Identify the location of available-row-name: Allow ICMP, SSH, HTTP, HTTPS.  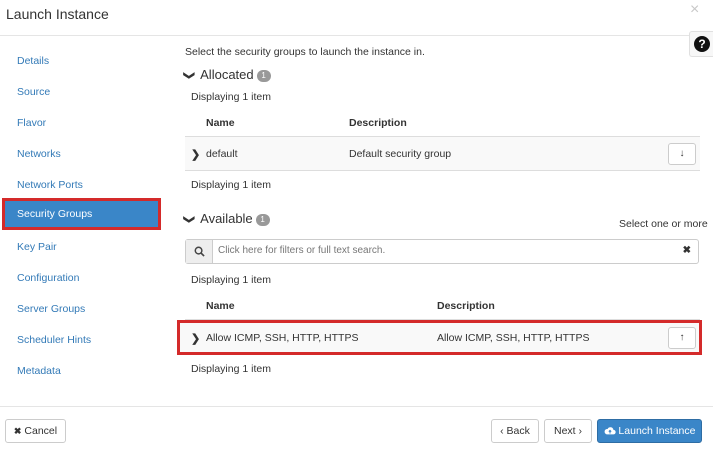
(282, 338).